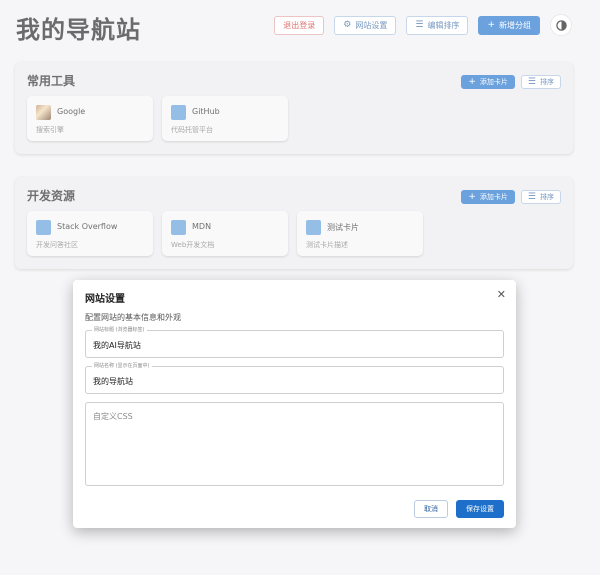 Image resolution: width=600 pixels, height=575 pixels. I want to click on dialog-subtitle: 配置网站的基本信息和外观, so click(133, 317).